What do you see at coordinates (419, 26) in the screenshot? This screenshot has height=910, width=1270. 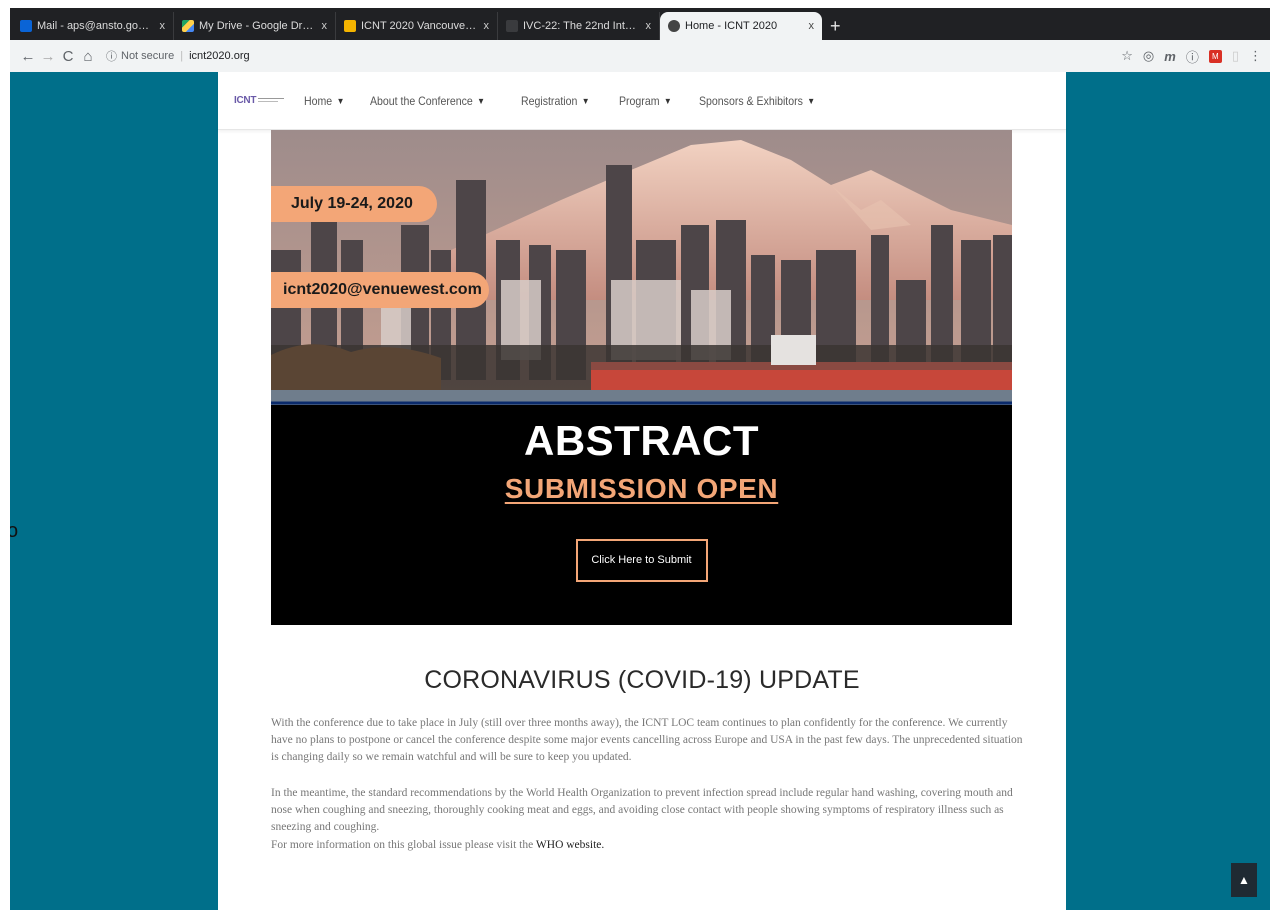 I see `tab-title: ICNT 2020 Vancouver - Go` at bounding box center [419, 26].